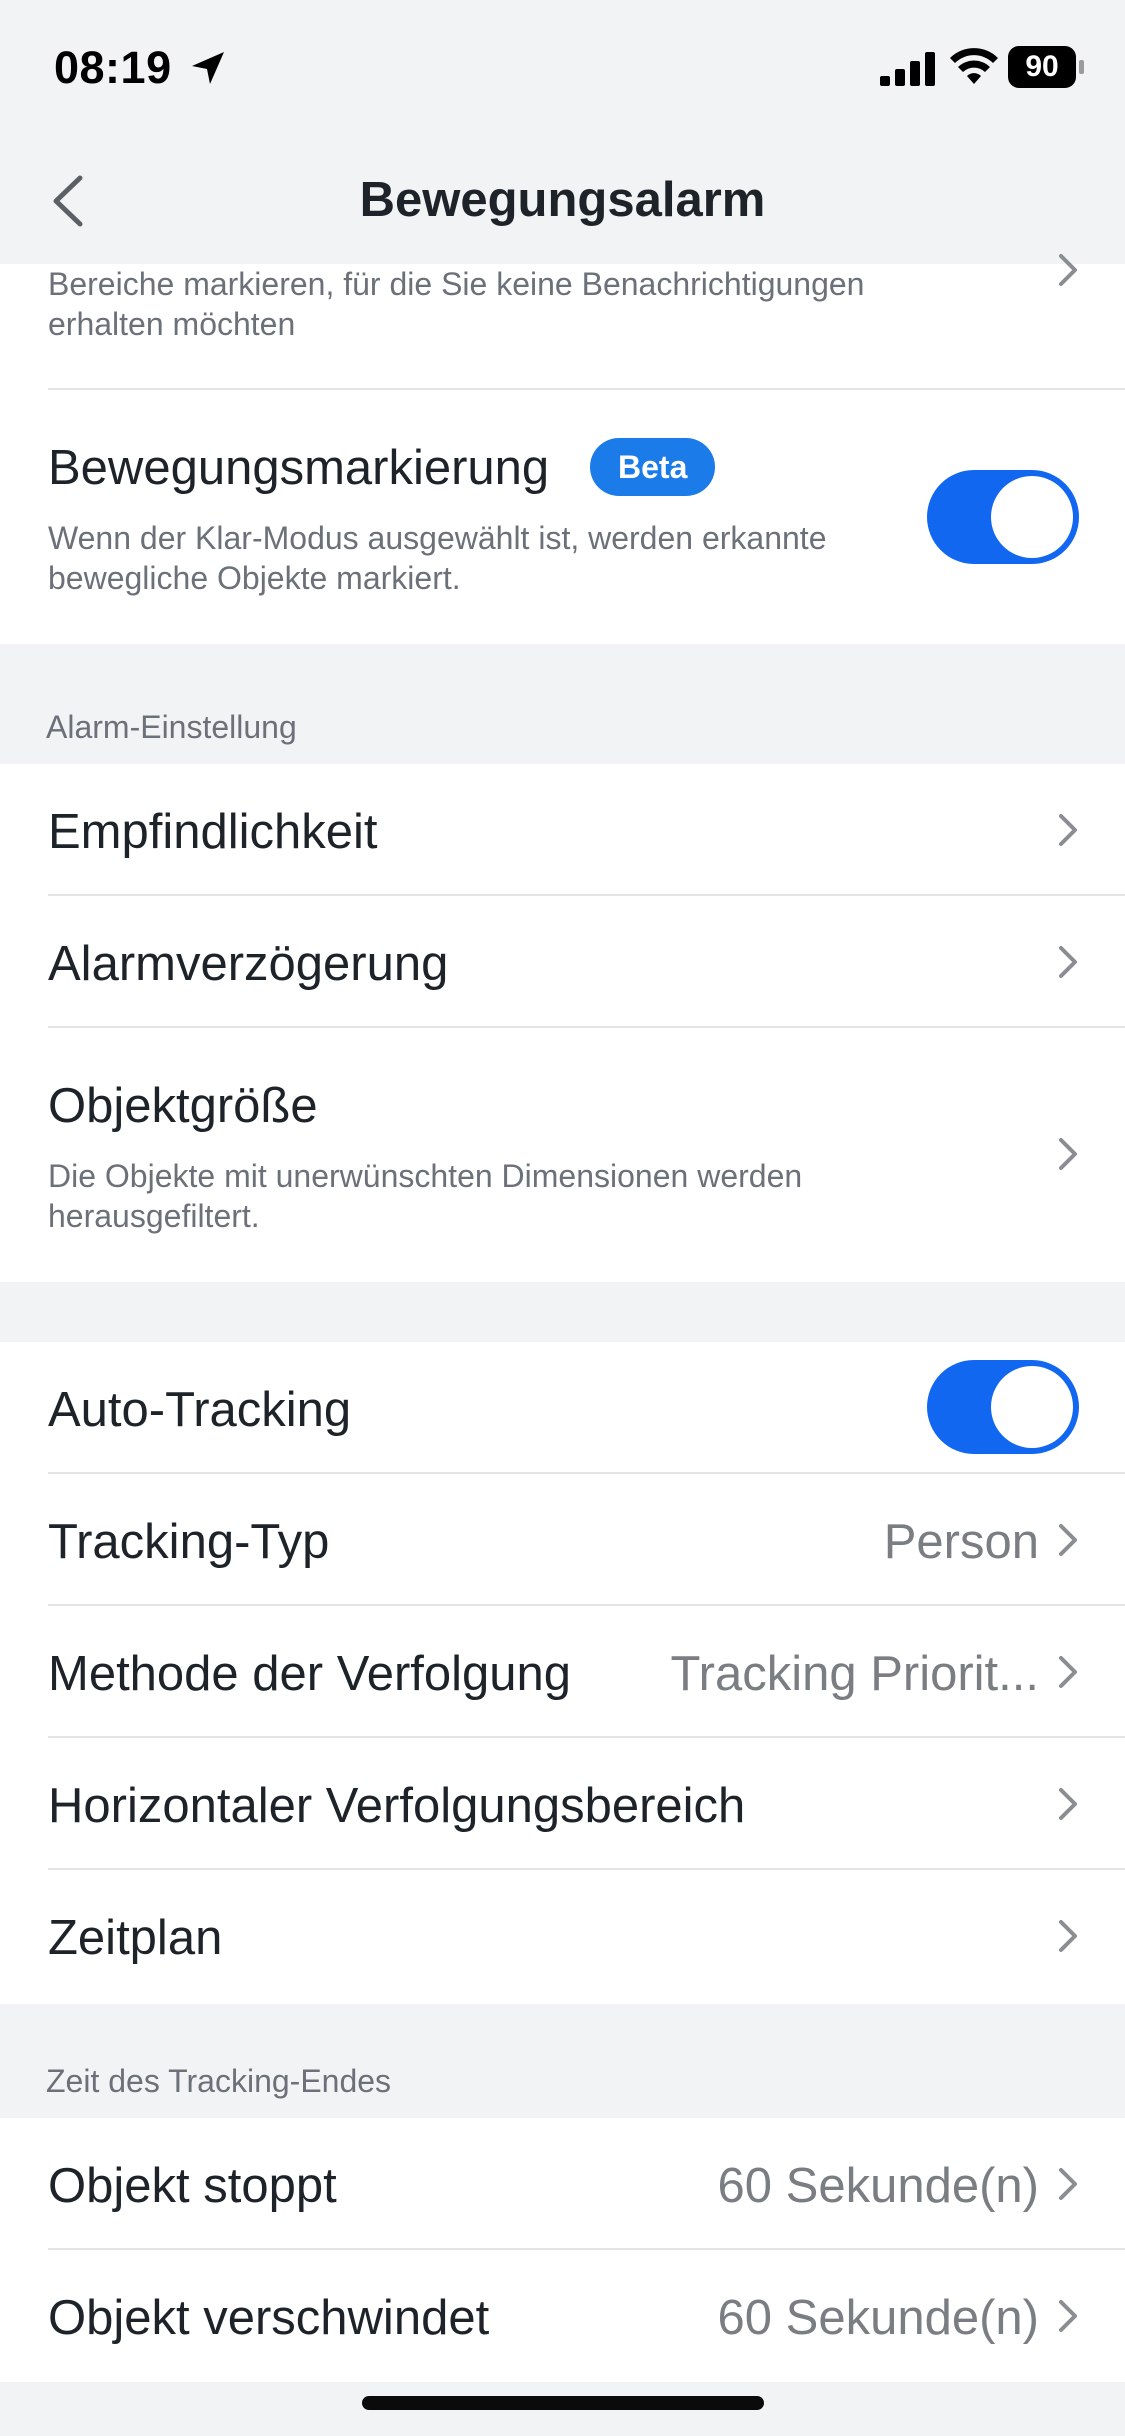 This screenshot has width=1125, height=2436. I want to click on alarm-delay-title: Alarmverzögerung, so click(248, 964).